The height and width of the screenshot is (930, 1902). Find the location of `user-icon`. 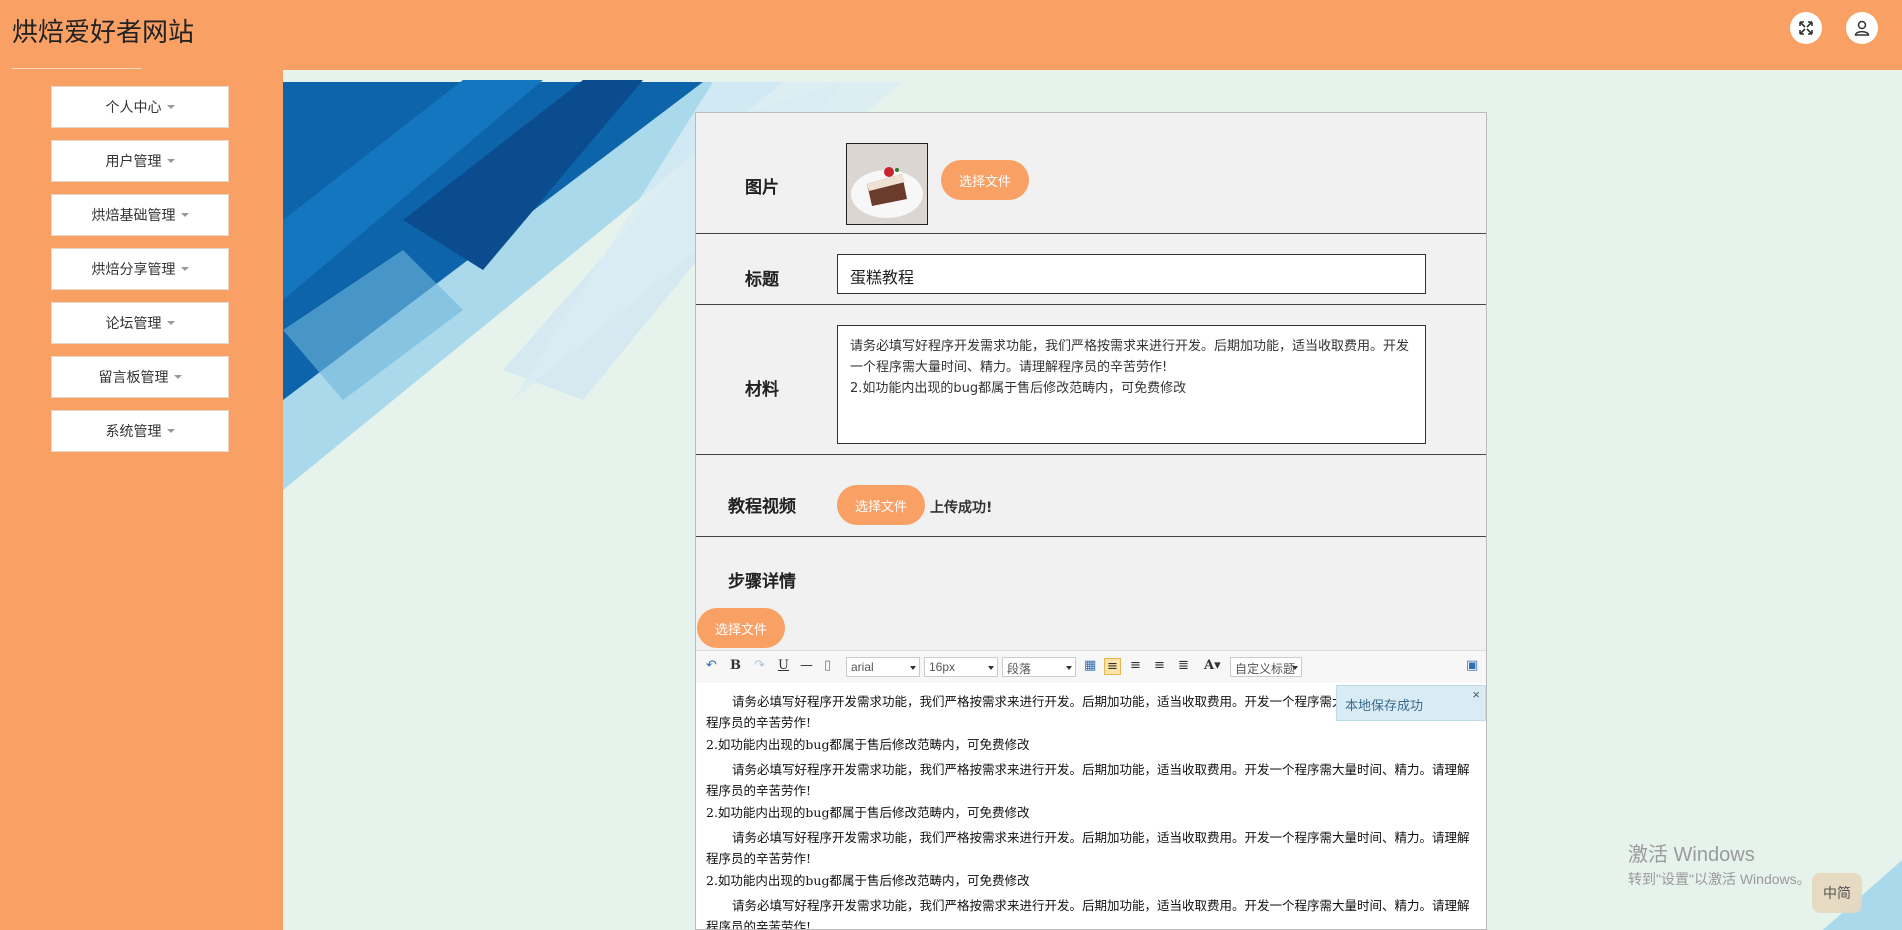

user-icon is located at coordinates (1862, 28).